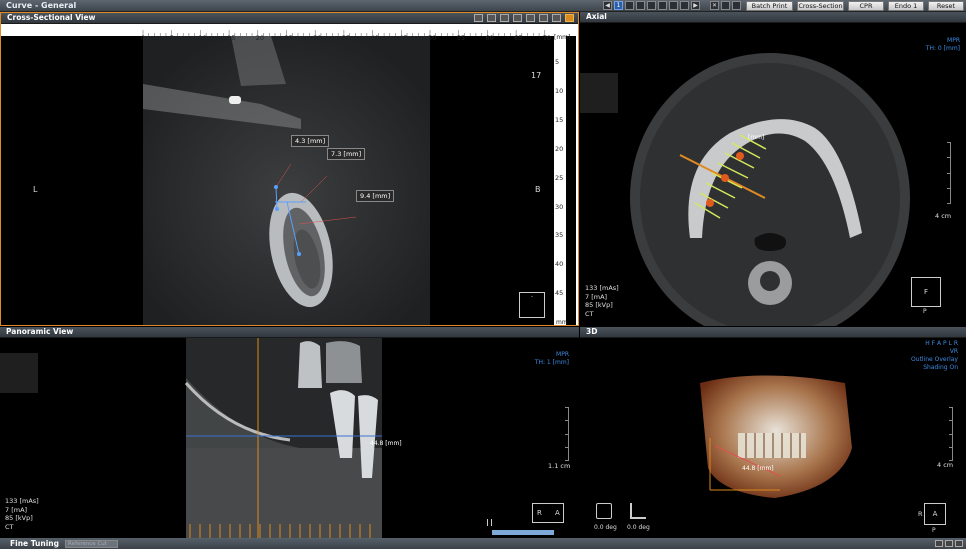 The height and width of the screenshot is (549, 966). Describe the element at coordinates (569, 18) in the screenshot. I see `maximize-icon` at that location.